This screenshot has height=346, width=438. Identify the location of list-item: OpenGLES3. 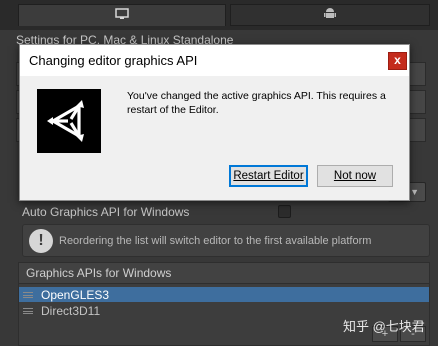
(224, 294).